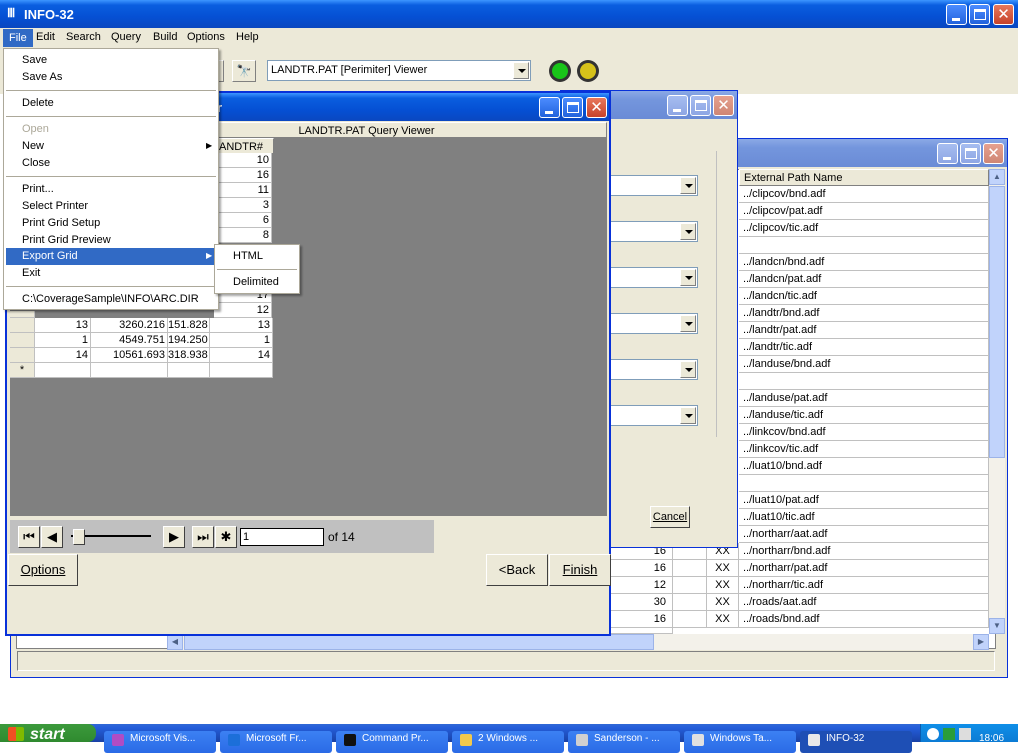 This screenshot has height=753, width=1018. I want to click on landtr-id-cell: 8, so click(243, 235).